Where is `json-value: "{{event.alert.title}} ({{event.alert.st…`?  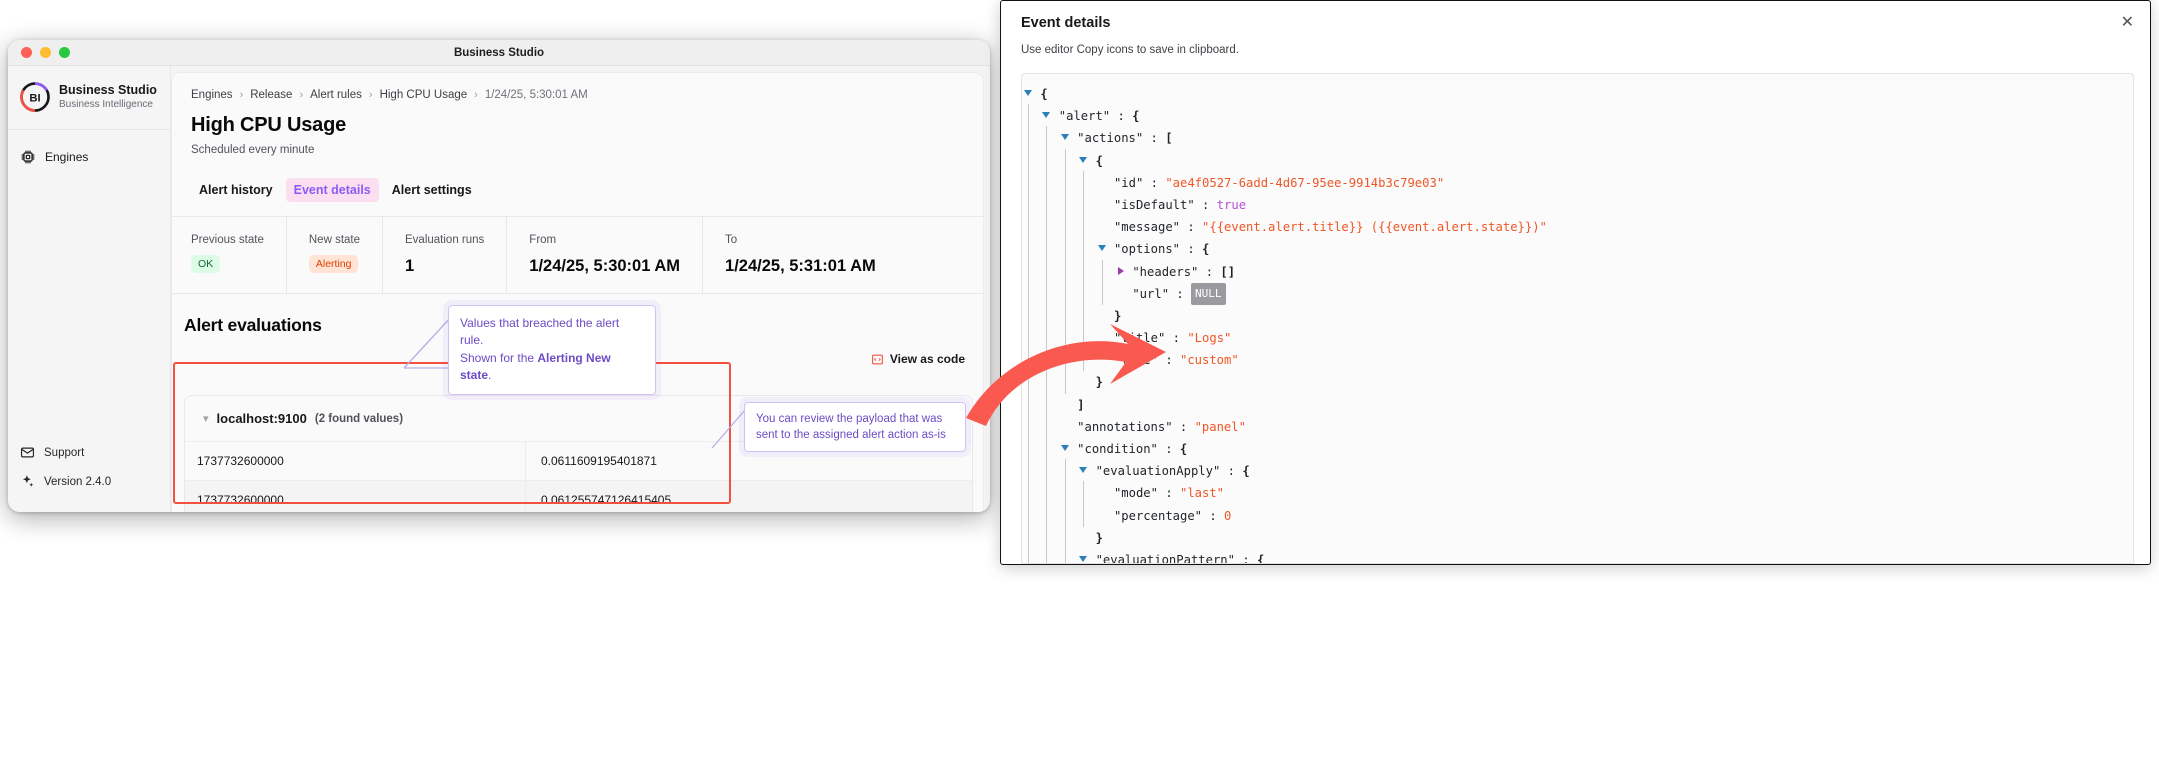
json-value: "{{event.alert.title}} ({{event.alert.st… is located at coordinates (1374, 227).